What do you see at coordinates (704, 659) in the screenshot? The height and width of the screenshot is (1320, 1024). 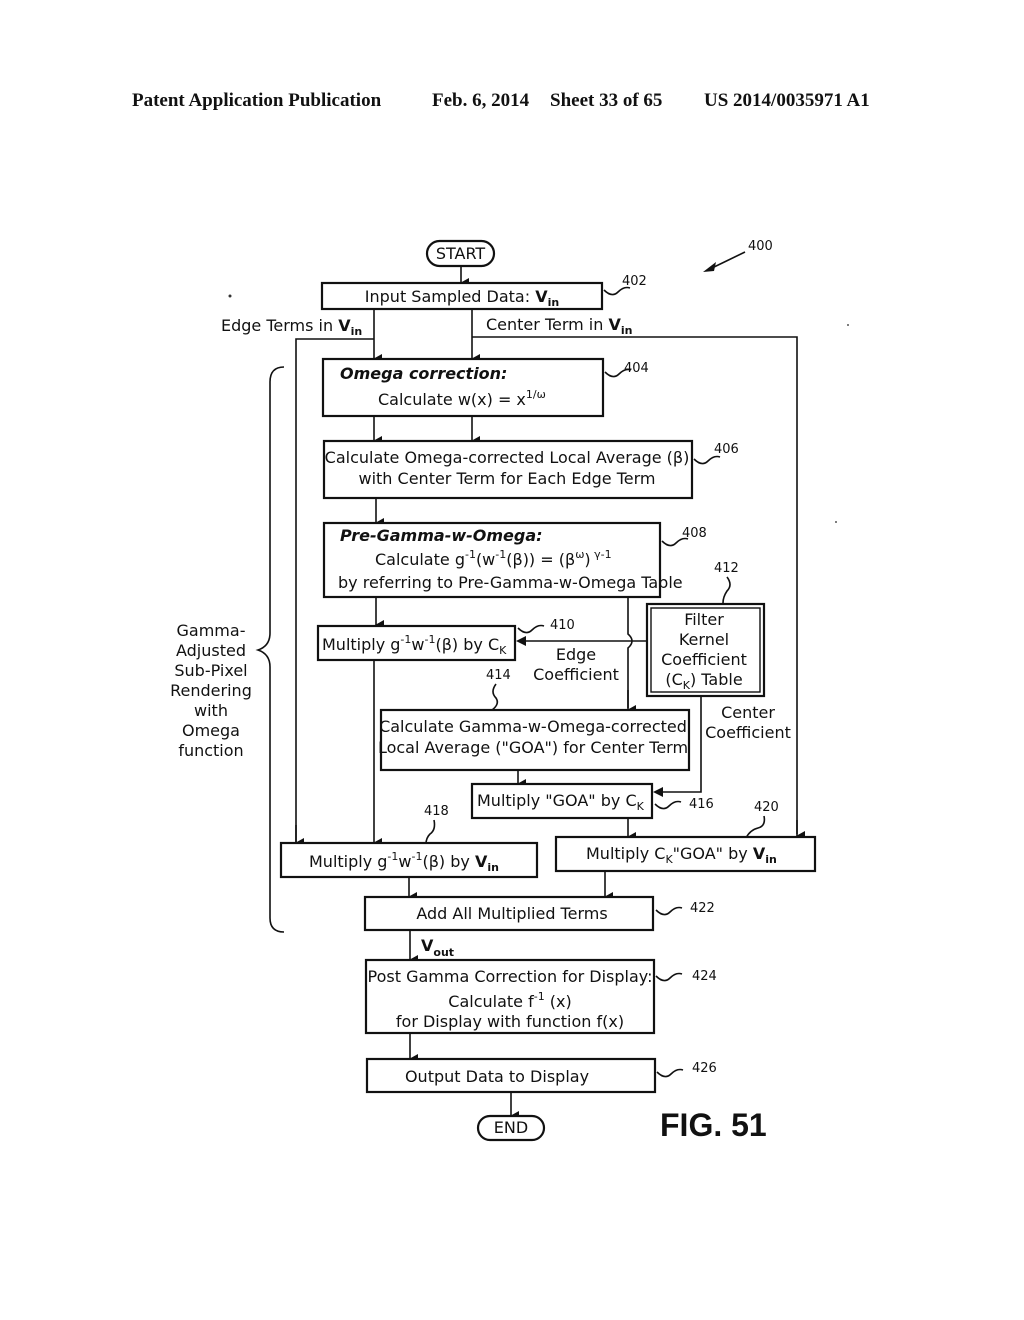 I see `svg-text: Coefficient` at bounding box center [704, 659].